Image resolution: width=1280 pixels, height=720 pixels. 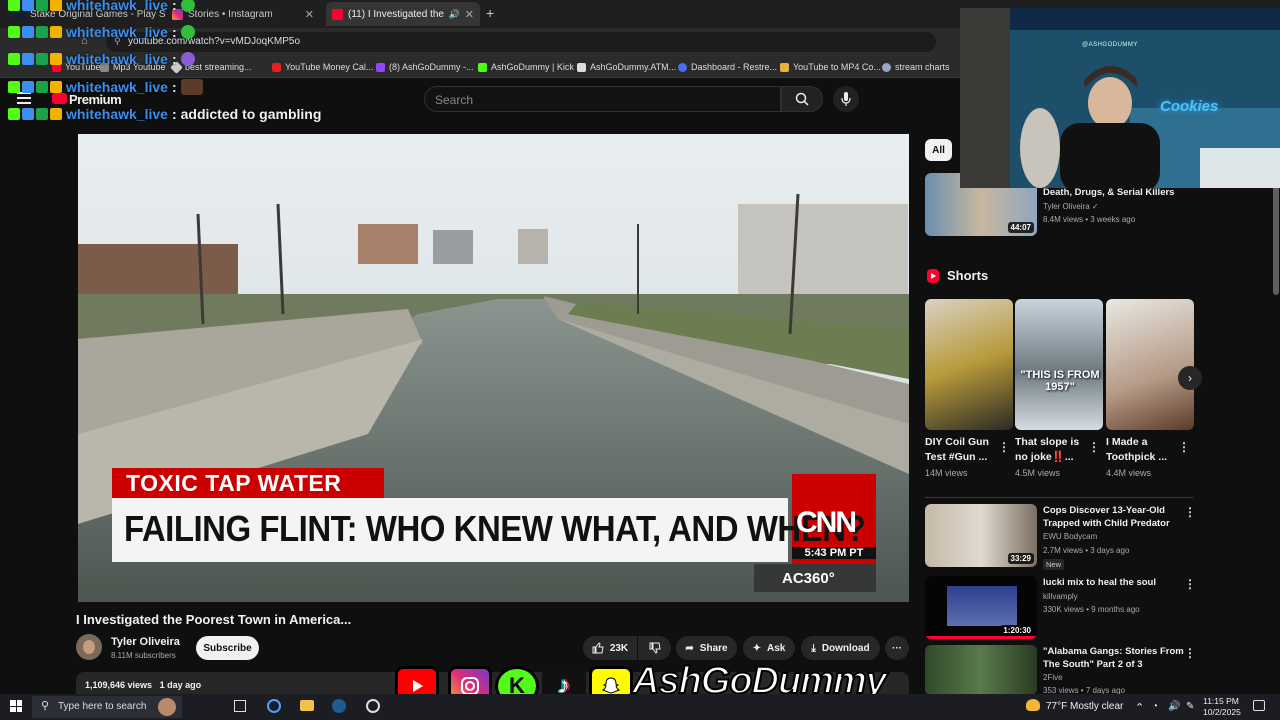 What do you see at coordinates (897, 648) in the screenshot?
I see `more-actions-button: ···` at bounding box center [897, 648].